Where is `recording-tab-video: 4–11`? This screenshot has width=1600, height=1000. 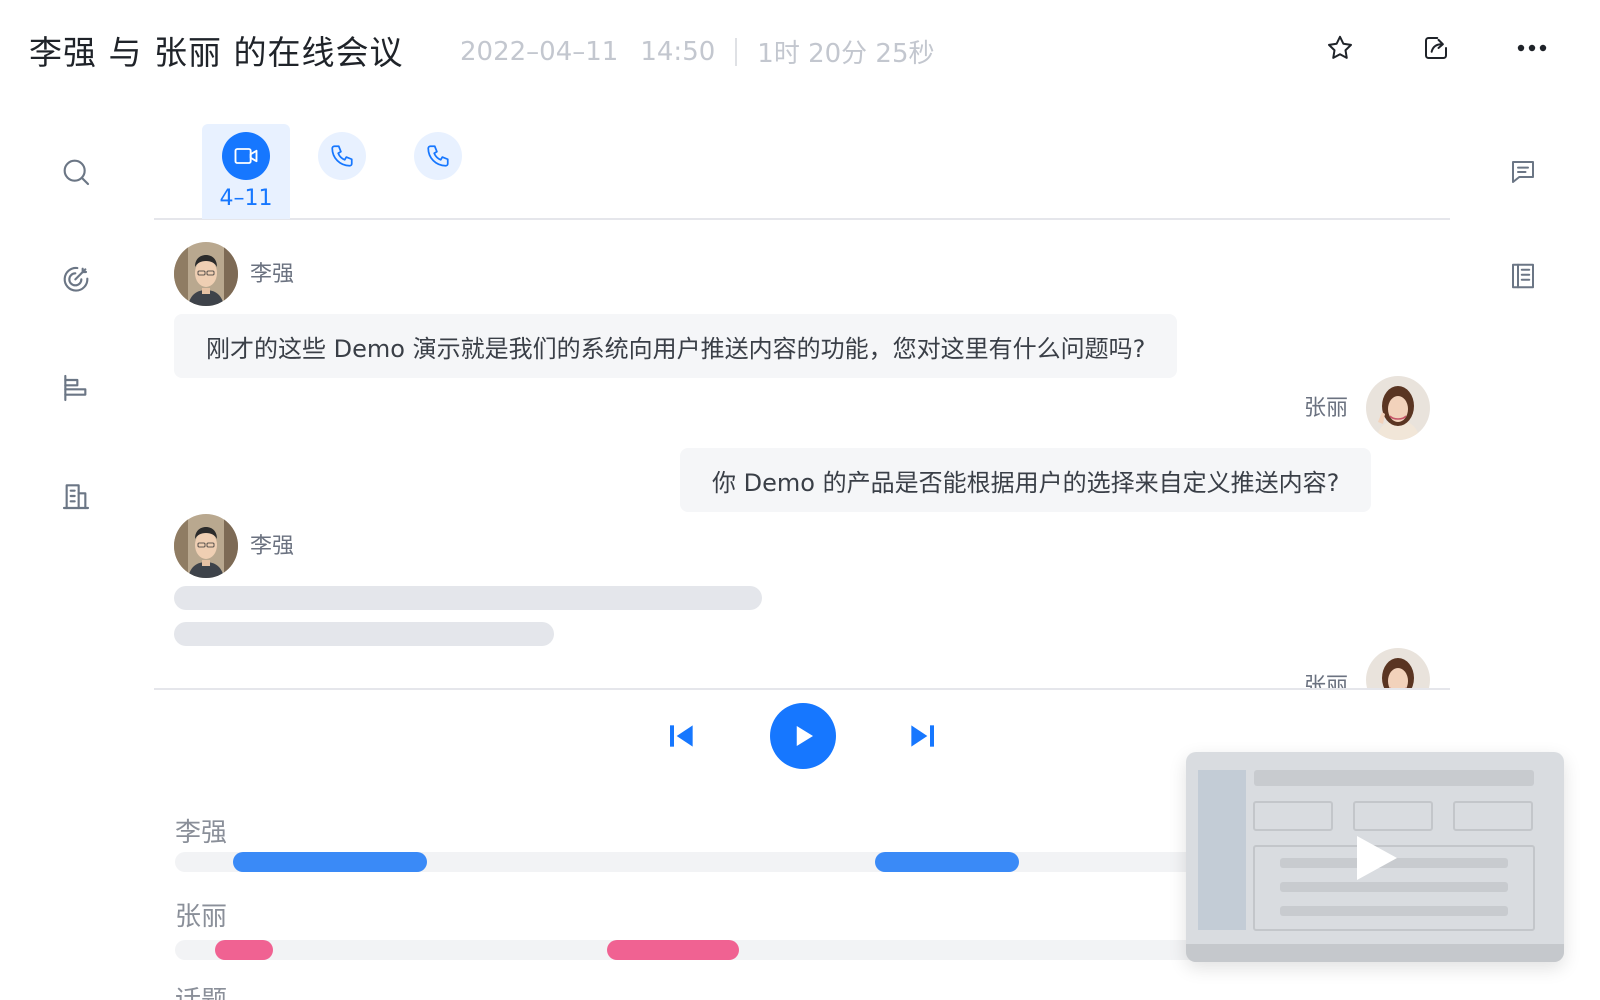
recording-tab-video: 4–11 is located at coordinates (246, 171).